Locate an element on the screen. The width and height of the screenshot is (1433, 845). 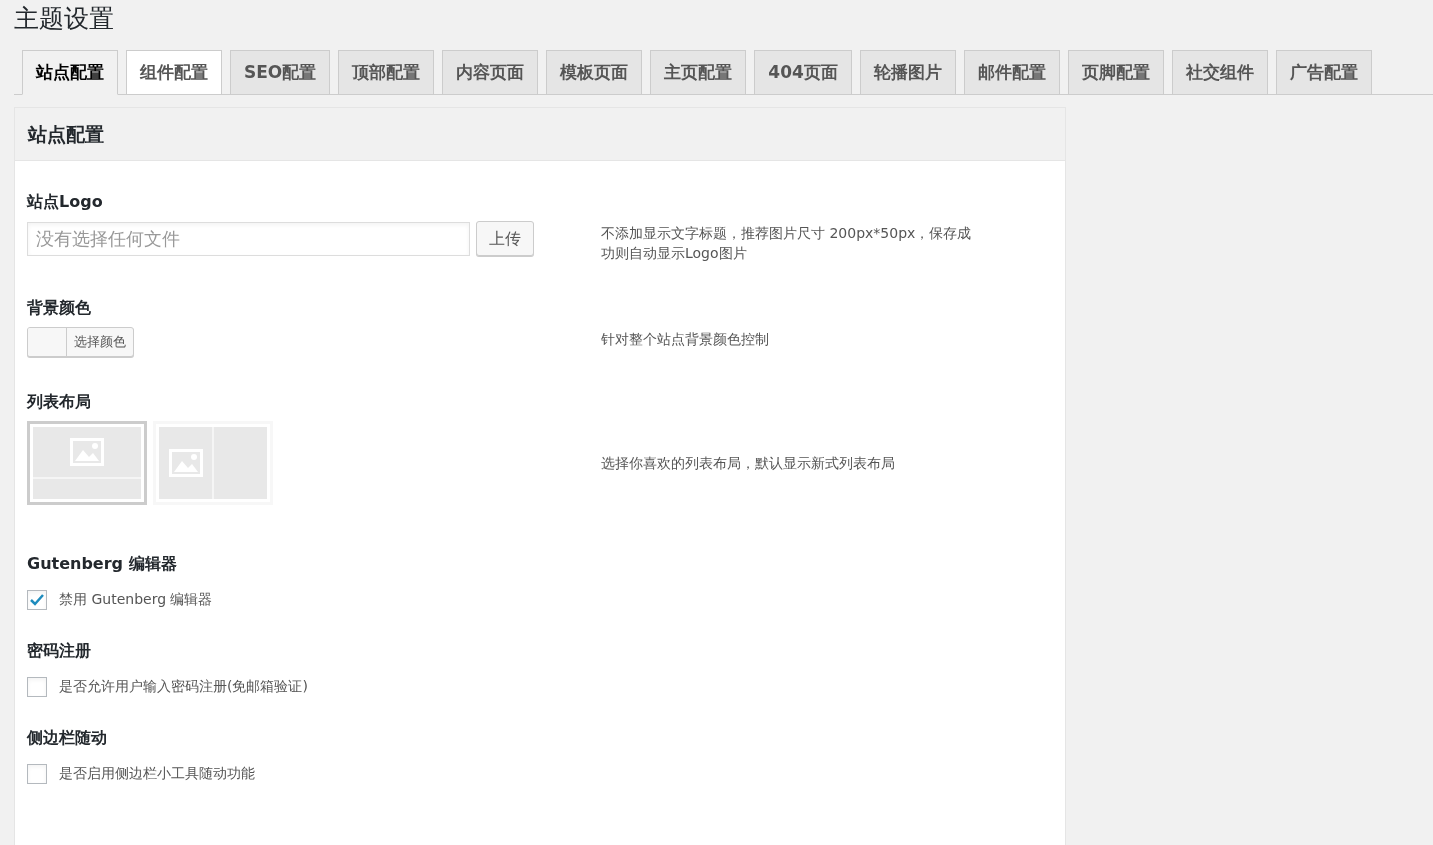
setting-label: 密码注册 is located at coordinates (59, 651).